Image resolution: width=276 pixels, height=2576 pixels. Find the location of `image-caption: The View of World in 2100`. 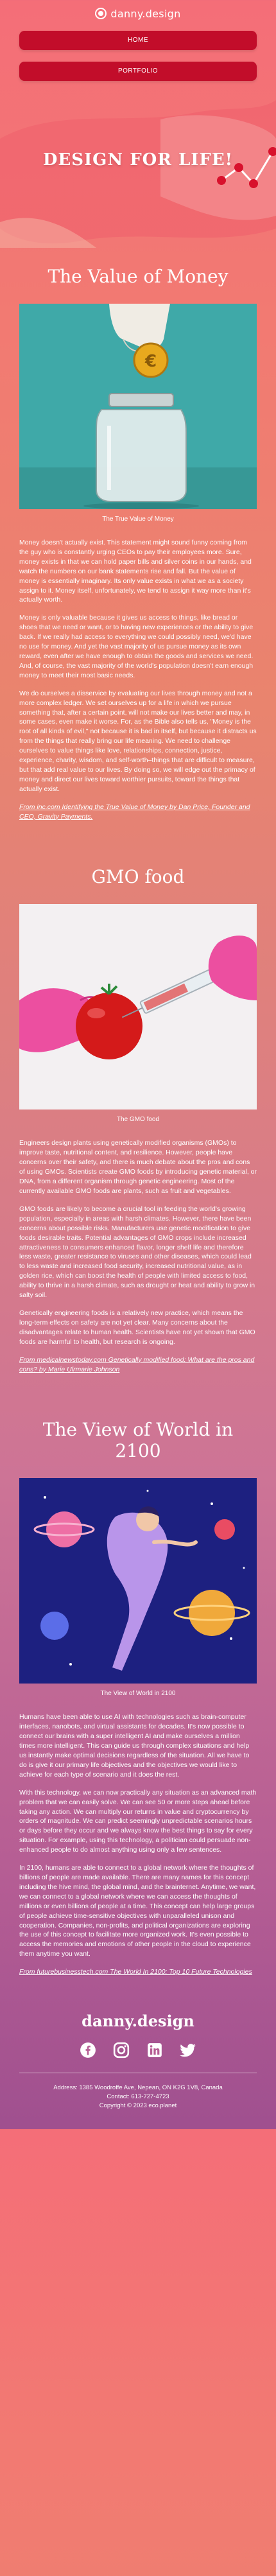

image-caption: The View of World in 2100 is located at coordinates (138, 1694).